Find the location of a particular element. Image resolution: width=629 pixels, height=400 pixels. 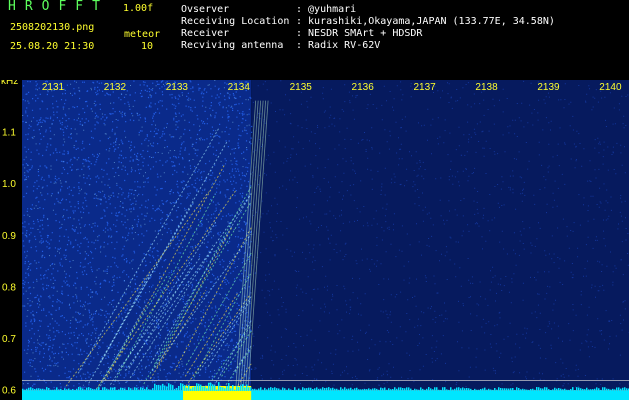

x-tick-label: 2133 is located at coordinates (177, 87).